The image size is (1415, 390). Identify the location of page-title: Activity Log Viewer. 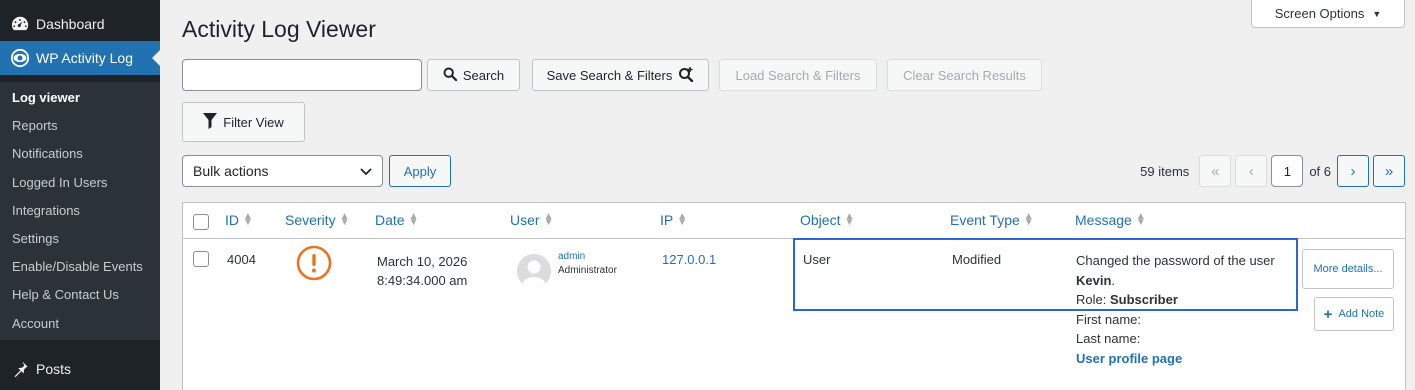
(279, 29).